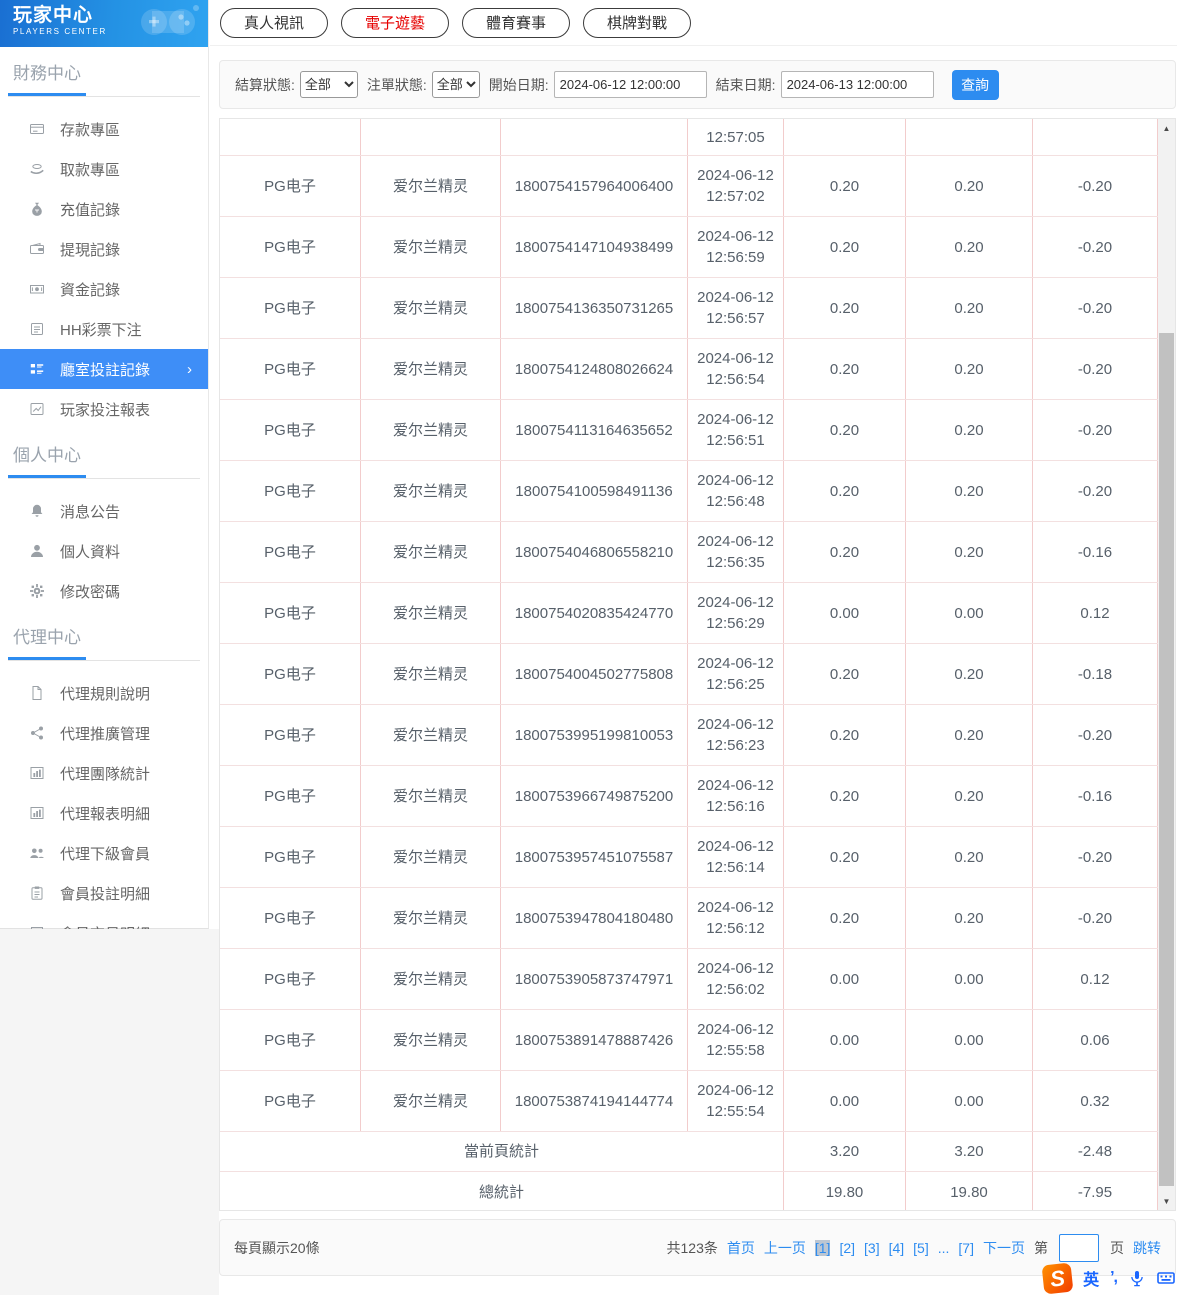 The height and width of the screenshot is (1295, 1177). I want to click on sidebar-item: HH彩票下注, so click(104, 329).